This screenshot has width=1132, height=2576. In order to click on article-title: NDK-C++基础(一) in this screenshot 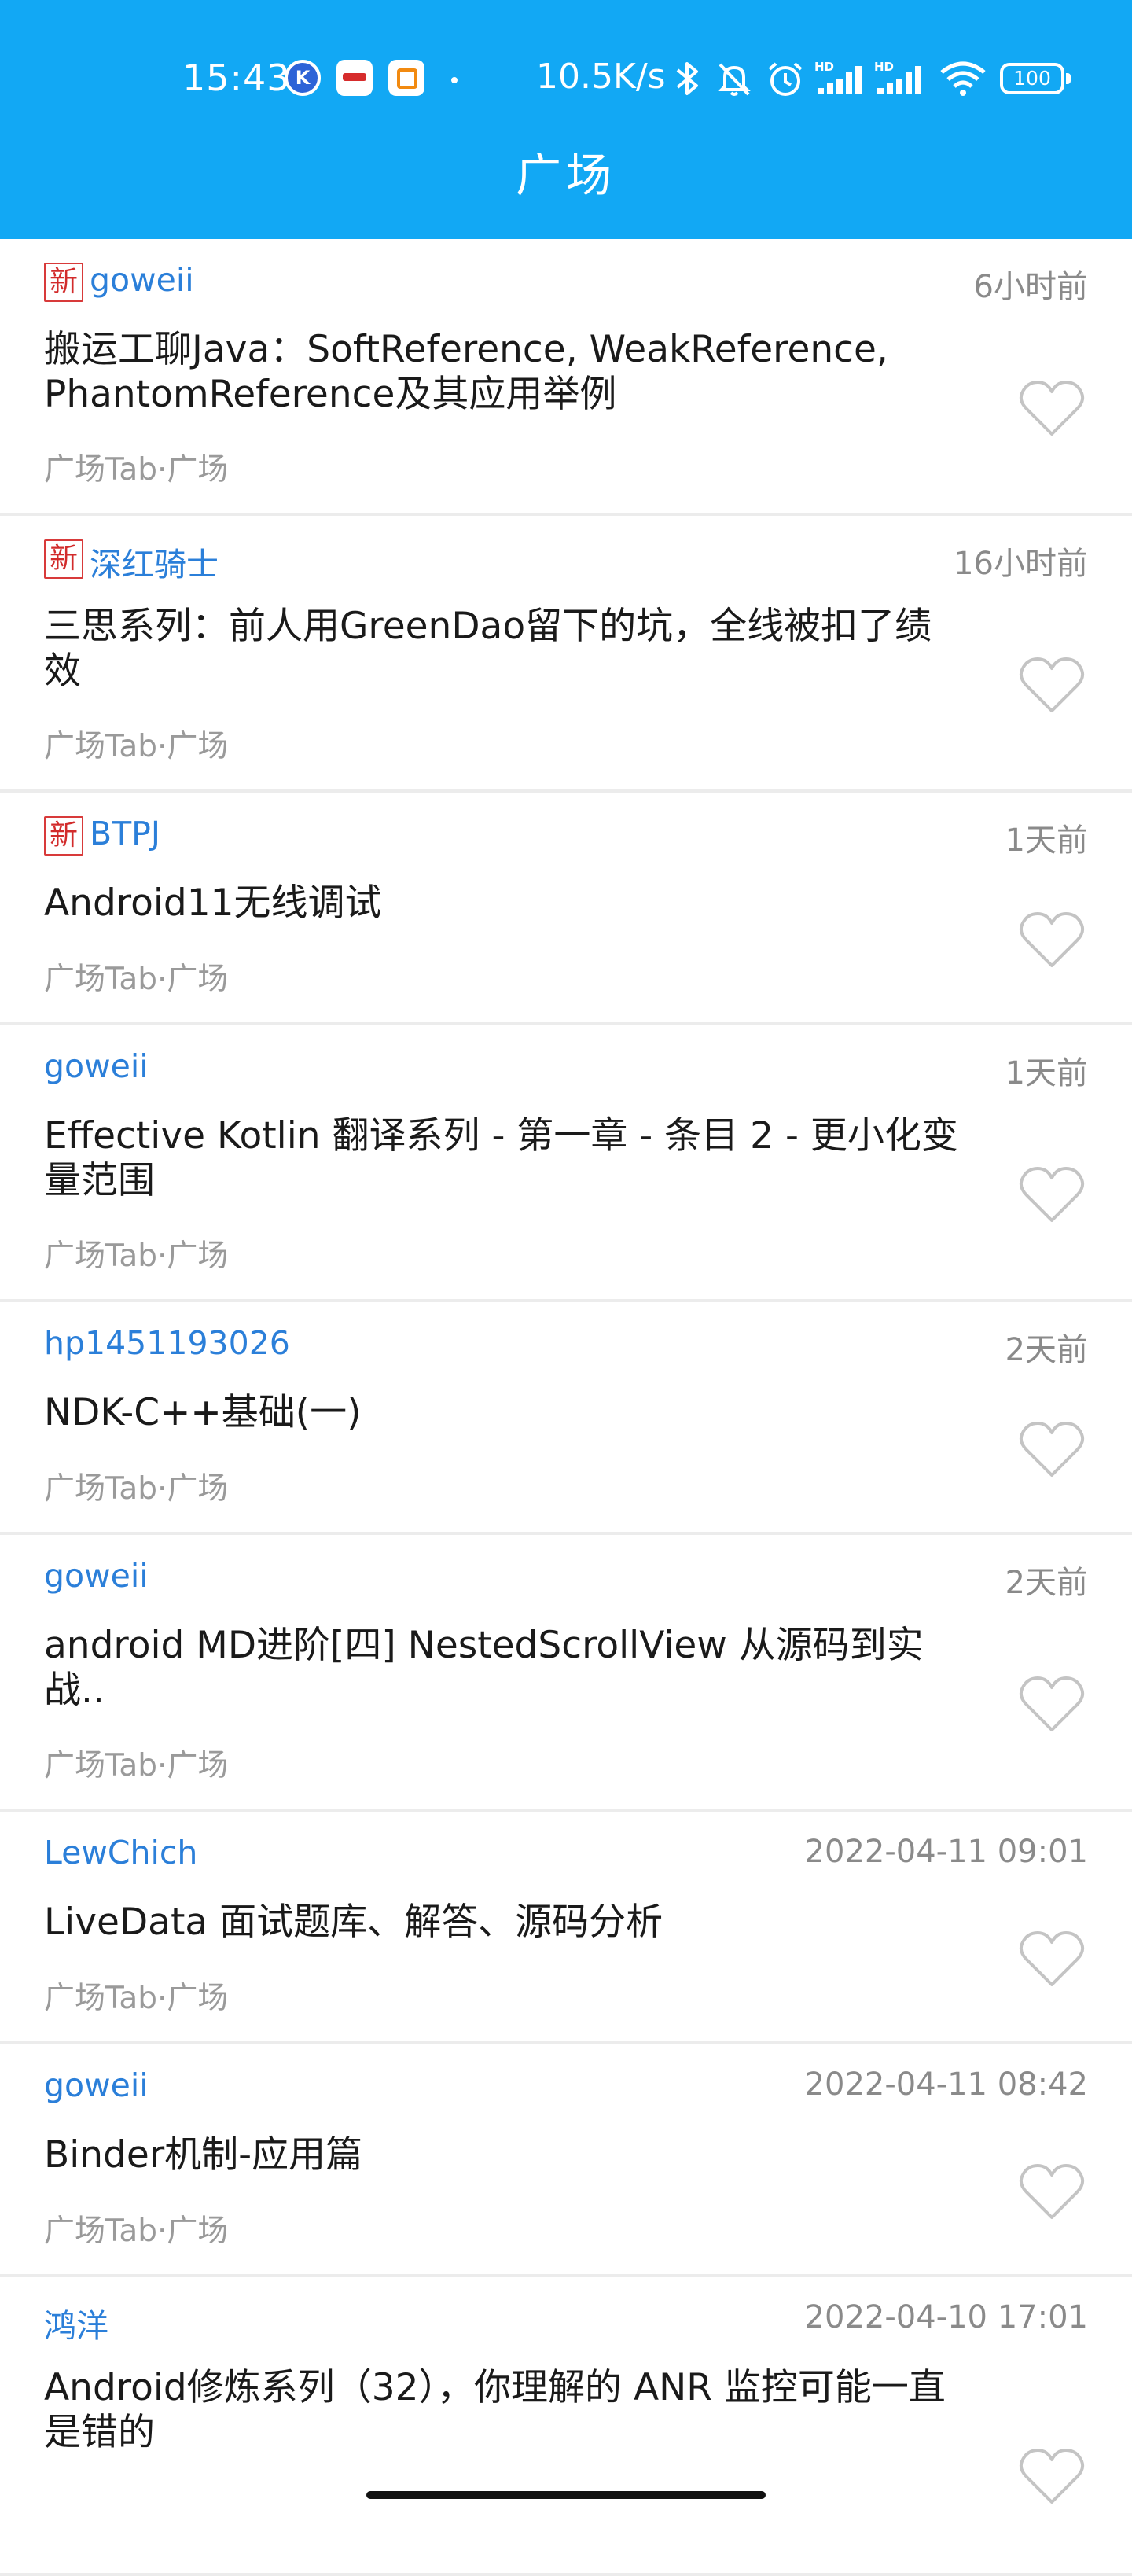, I will do `click(504, 1412)`.